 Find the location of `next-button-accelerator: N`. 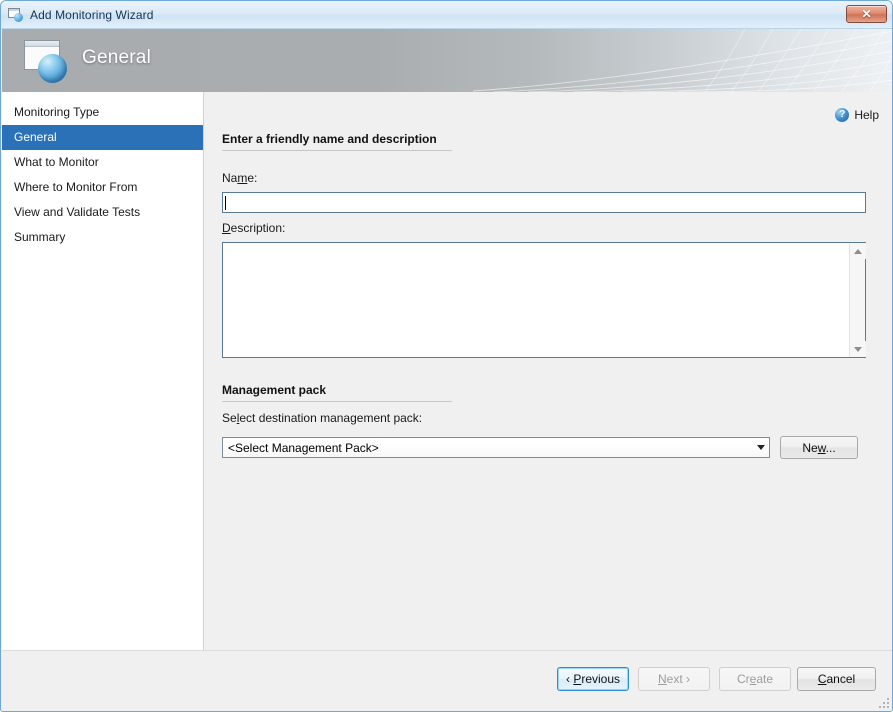

next-button-accelerator: N is located at coordinates (662, 679).